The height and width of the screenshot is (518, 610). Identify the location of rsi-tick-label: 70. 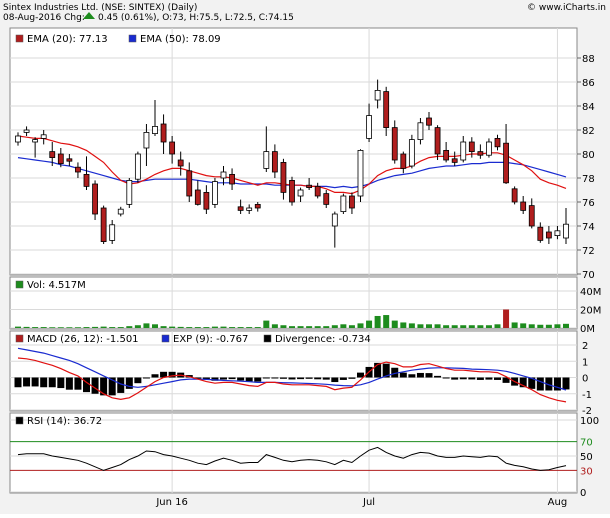
(586, 443).